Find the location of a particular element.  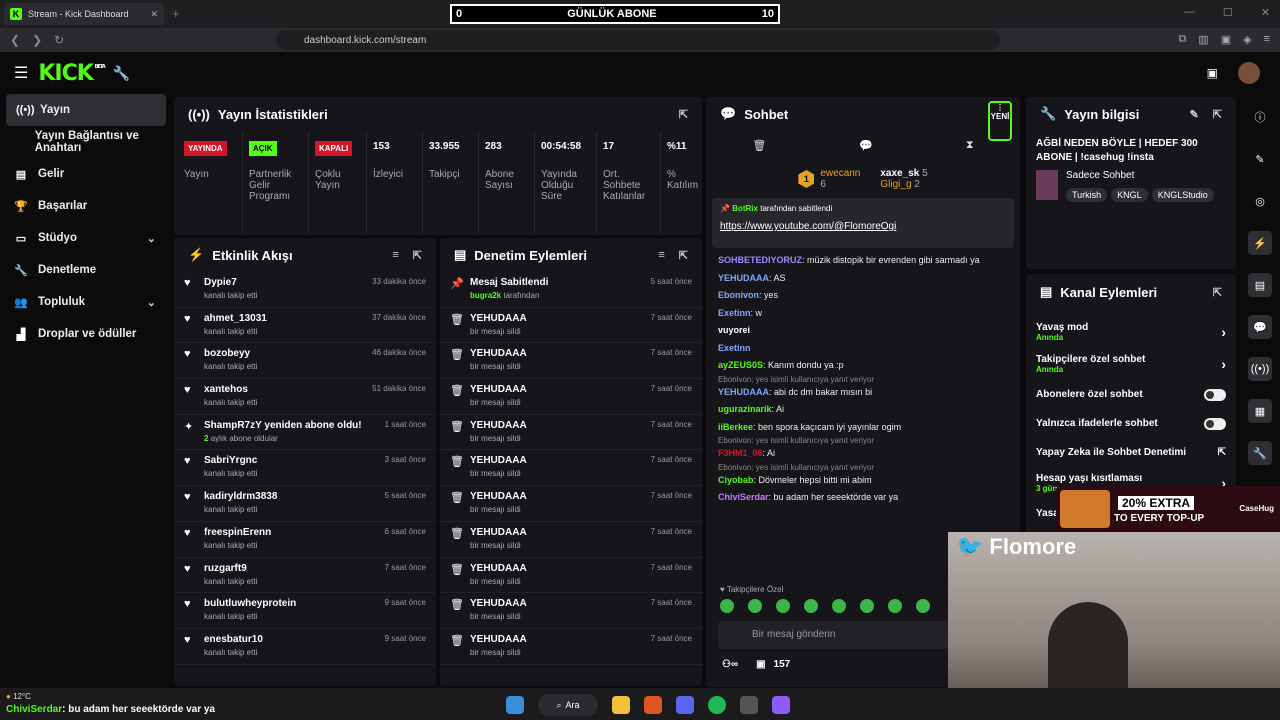

list-item: ♥ ruzgarft9 kanalı takip etti 7 saat önce is located at coordinates (305, 576).